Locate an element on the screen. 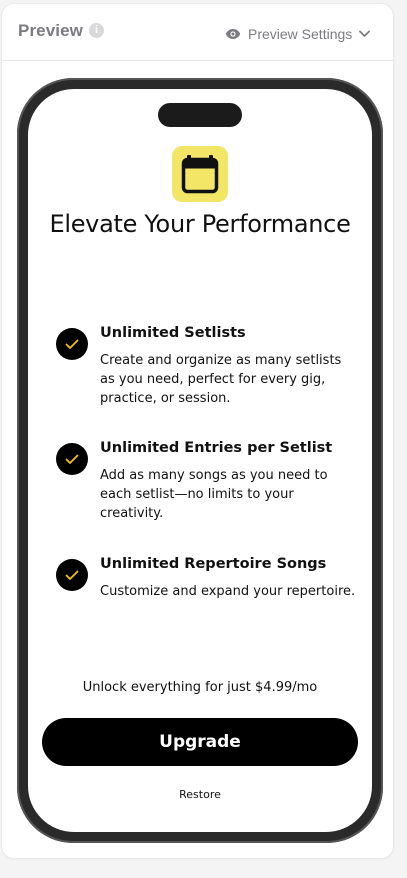 The image size is (407, 878). upgrade-button: Upgrade is located at coordinates (200, 742).